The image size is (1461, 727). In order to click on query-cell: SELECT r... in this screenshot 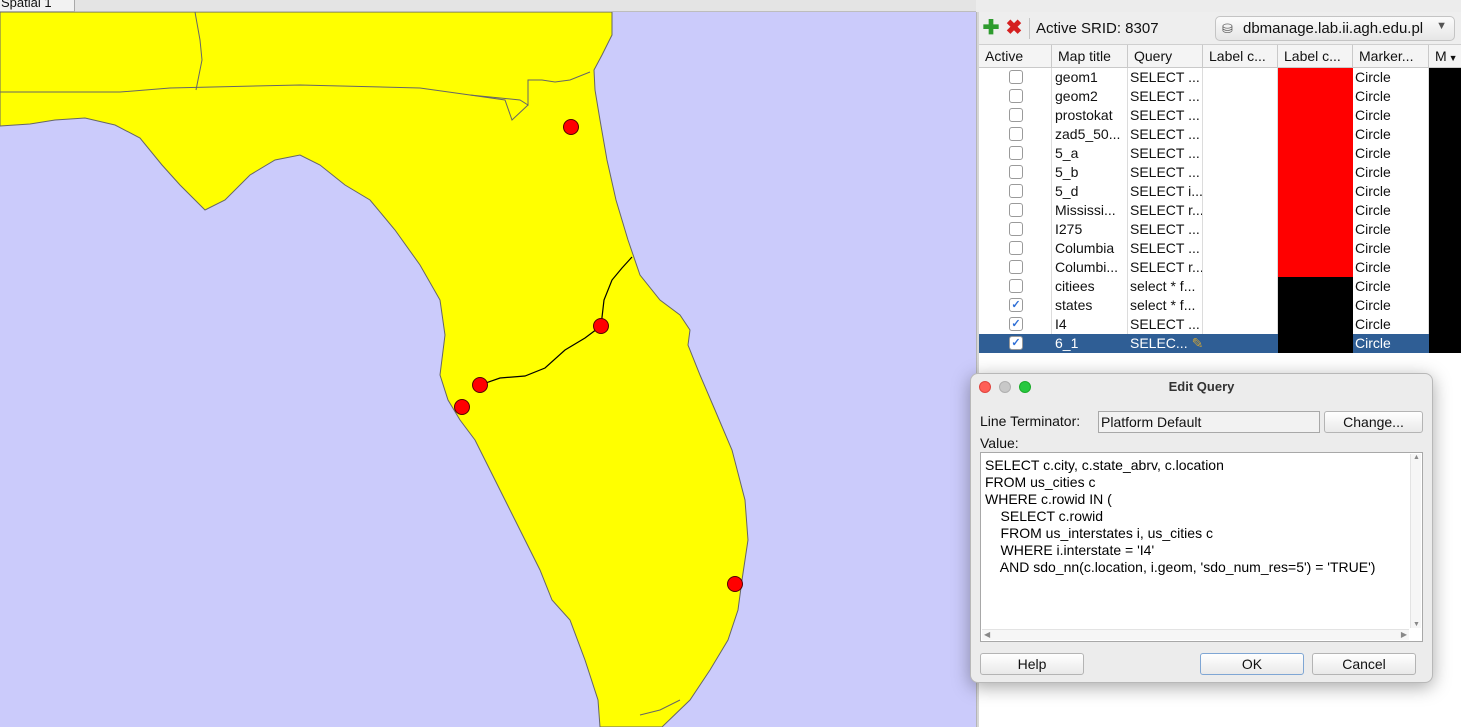, I will do `click(1165, 210)`.